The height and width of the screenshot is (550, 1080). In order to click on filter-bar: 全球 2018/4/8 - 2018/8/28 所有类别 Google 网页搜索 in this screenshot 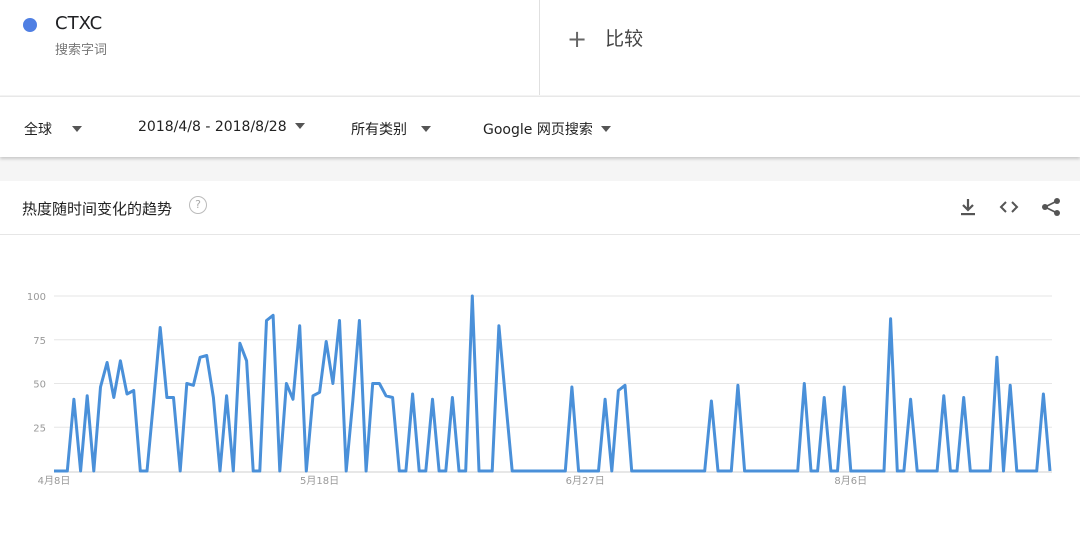, I will do `click(540, 126)`.